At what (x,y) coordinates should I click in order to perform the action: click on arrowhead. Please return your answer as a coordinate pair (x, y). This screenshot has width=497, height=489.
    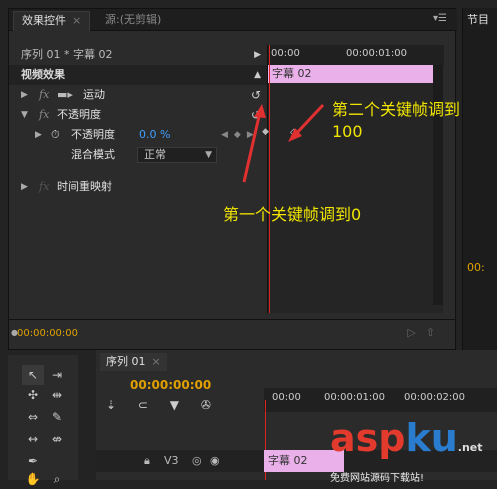
    Looking at the image, I should click on (260, 111).